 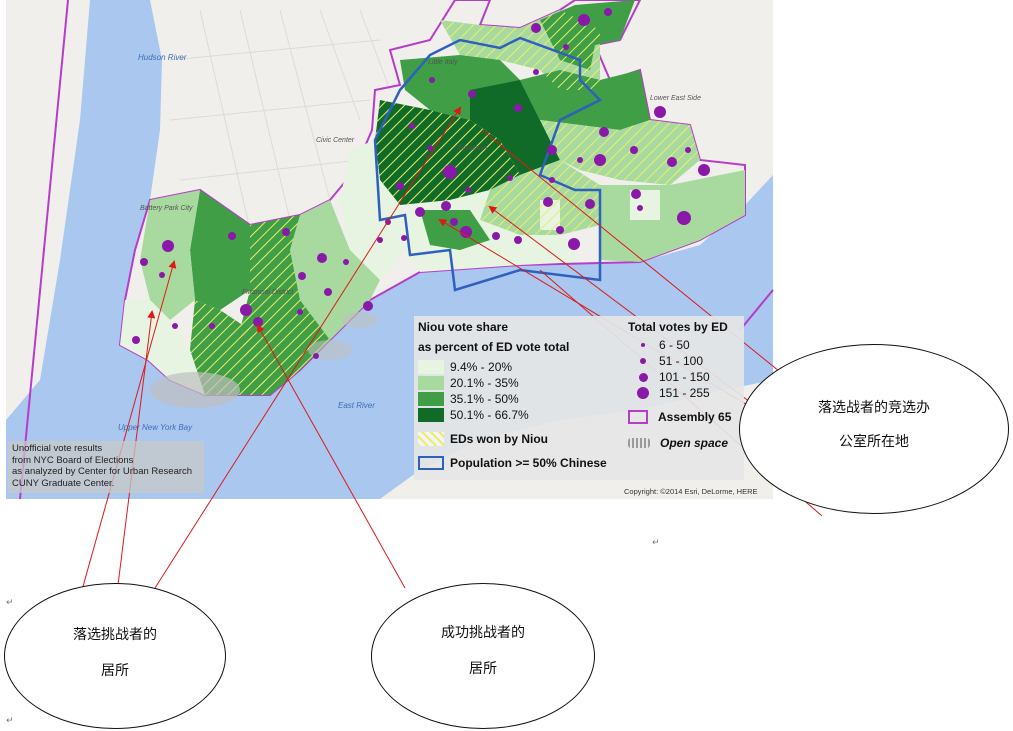 I want to click on callout-losing-line1: 落选挑战者的, so click(x=115, y=635).